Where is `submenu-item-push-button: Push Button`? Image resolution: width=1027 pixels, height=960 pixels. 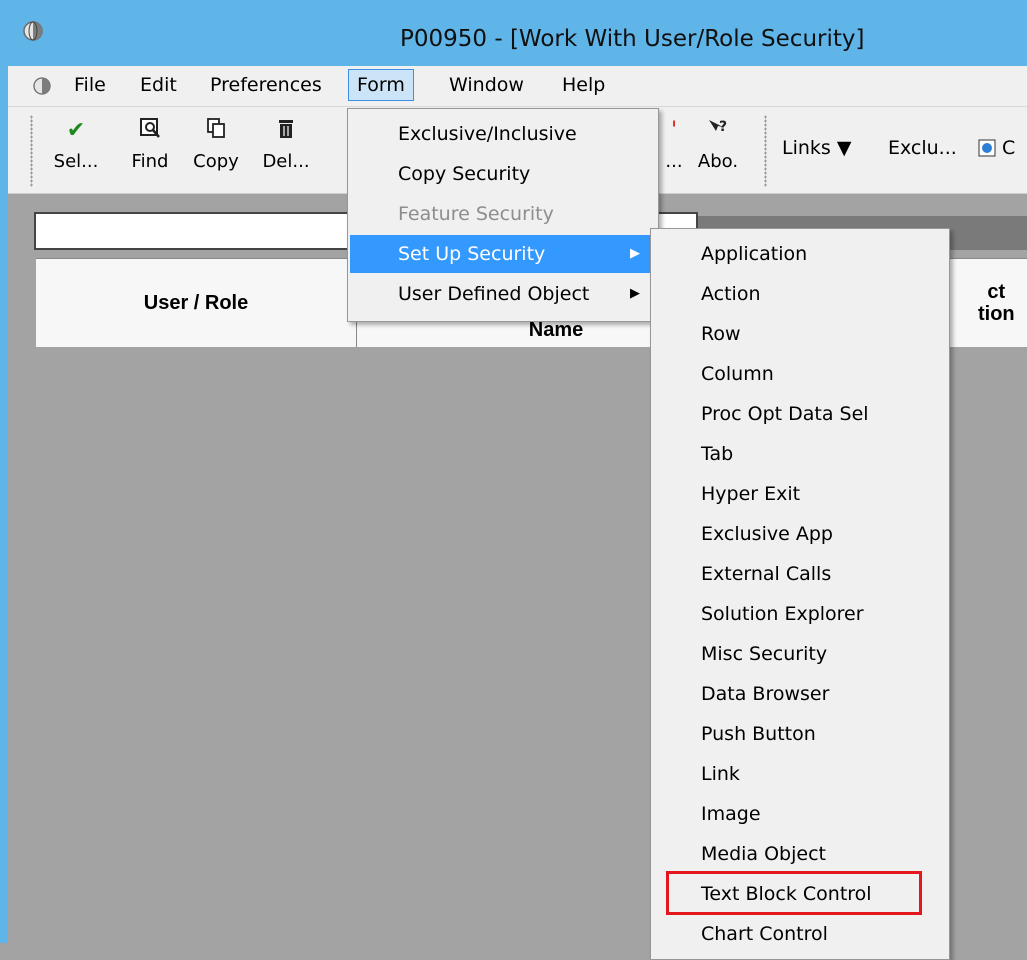 submenu-item-push-button: Push Button is located at coordinates (800, 734).